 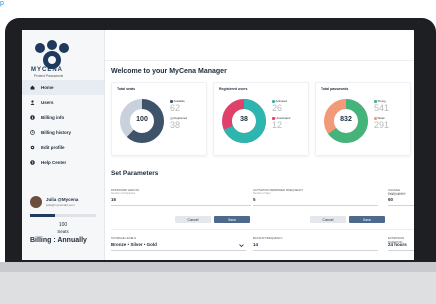 I want to click on profile-name: Julia @Mycena, so click(x=62, y=199).